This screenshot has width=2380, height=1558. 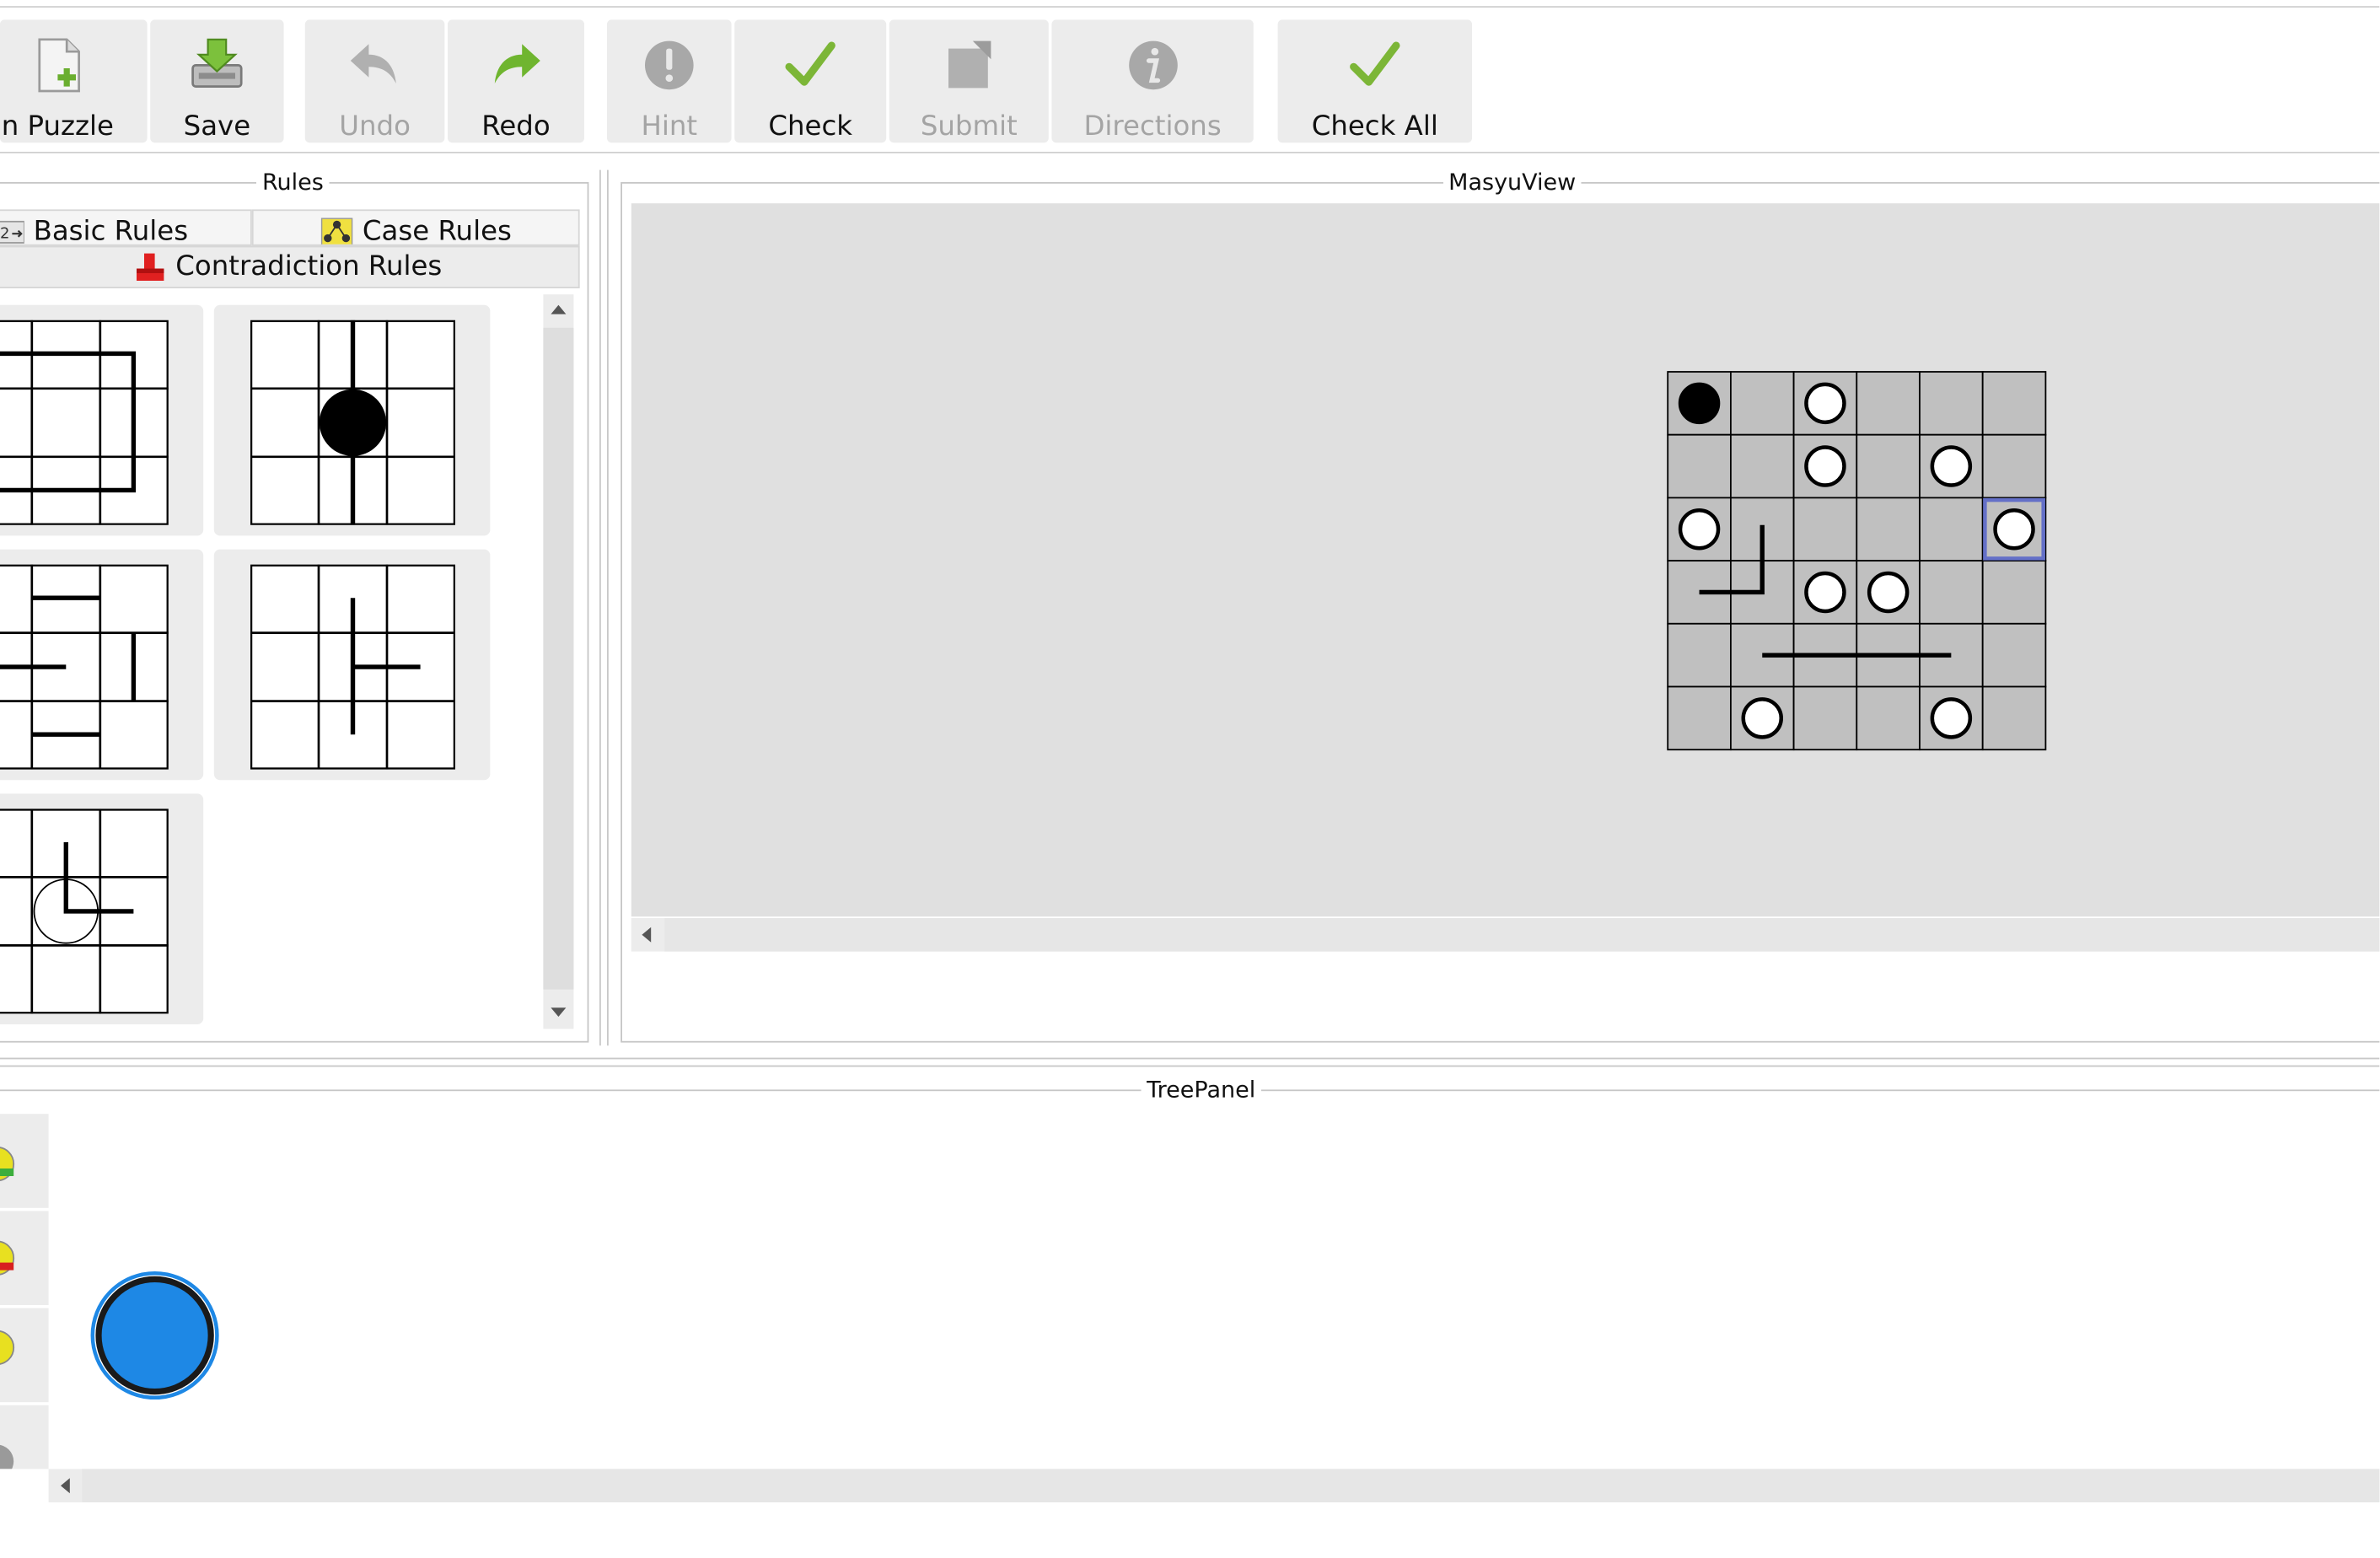 I want to click on top-border, so click(x=1190, y=7).